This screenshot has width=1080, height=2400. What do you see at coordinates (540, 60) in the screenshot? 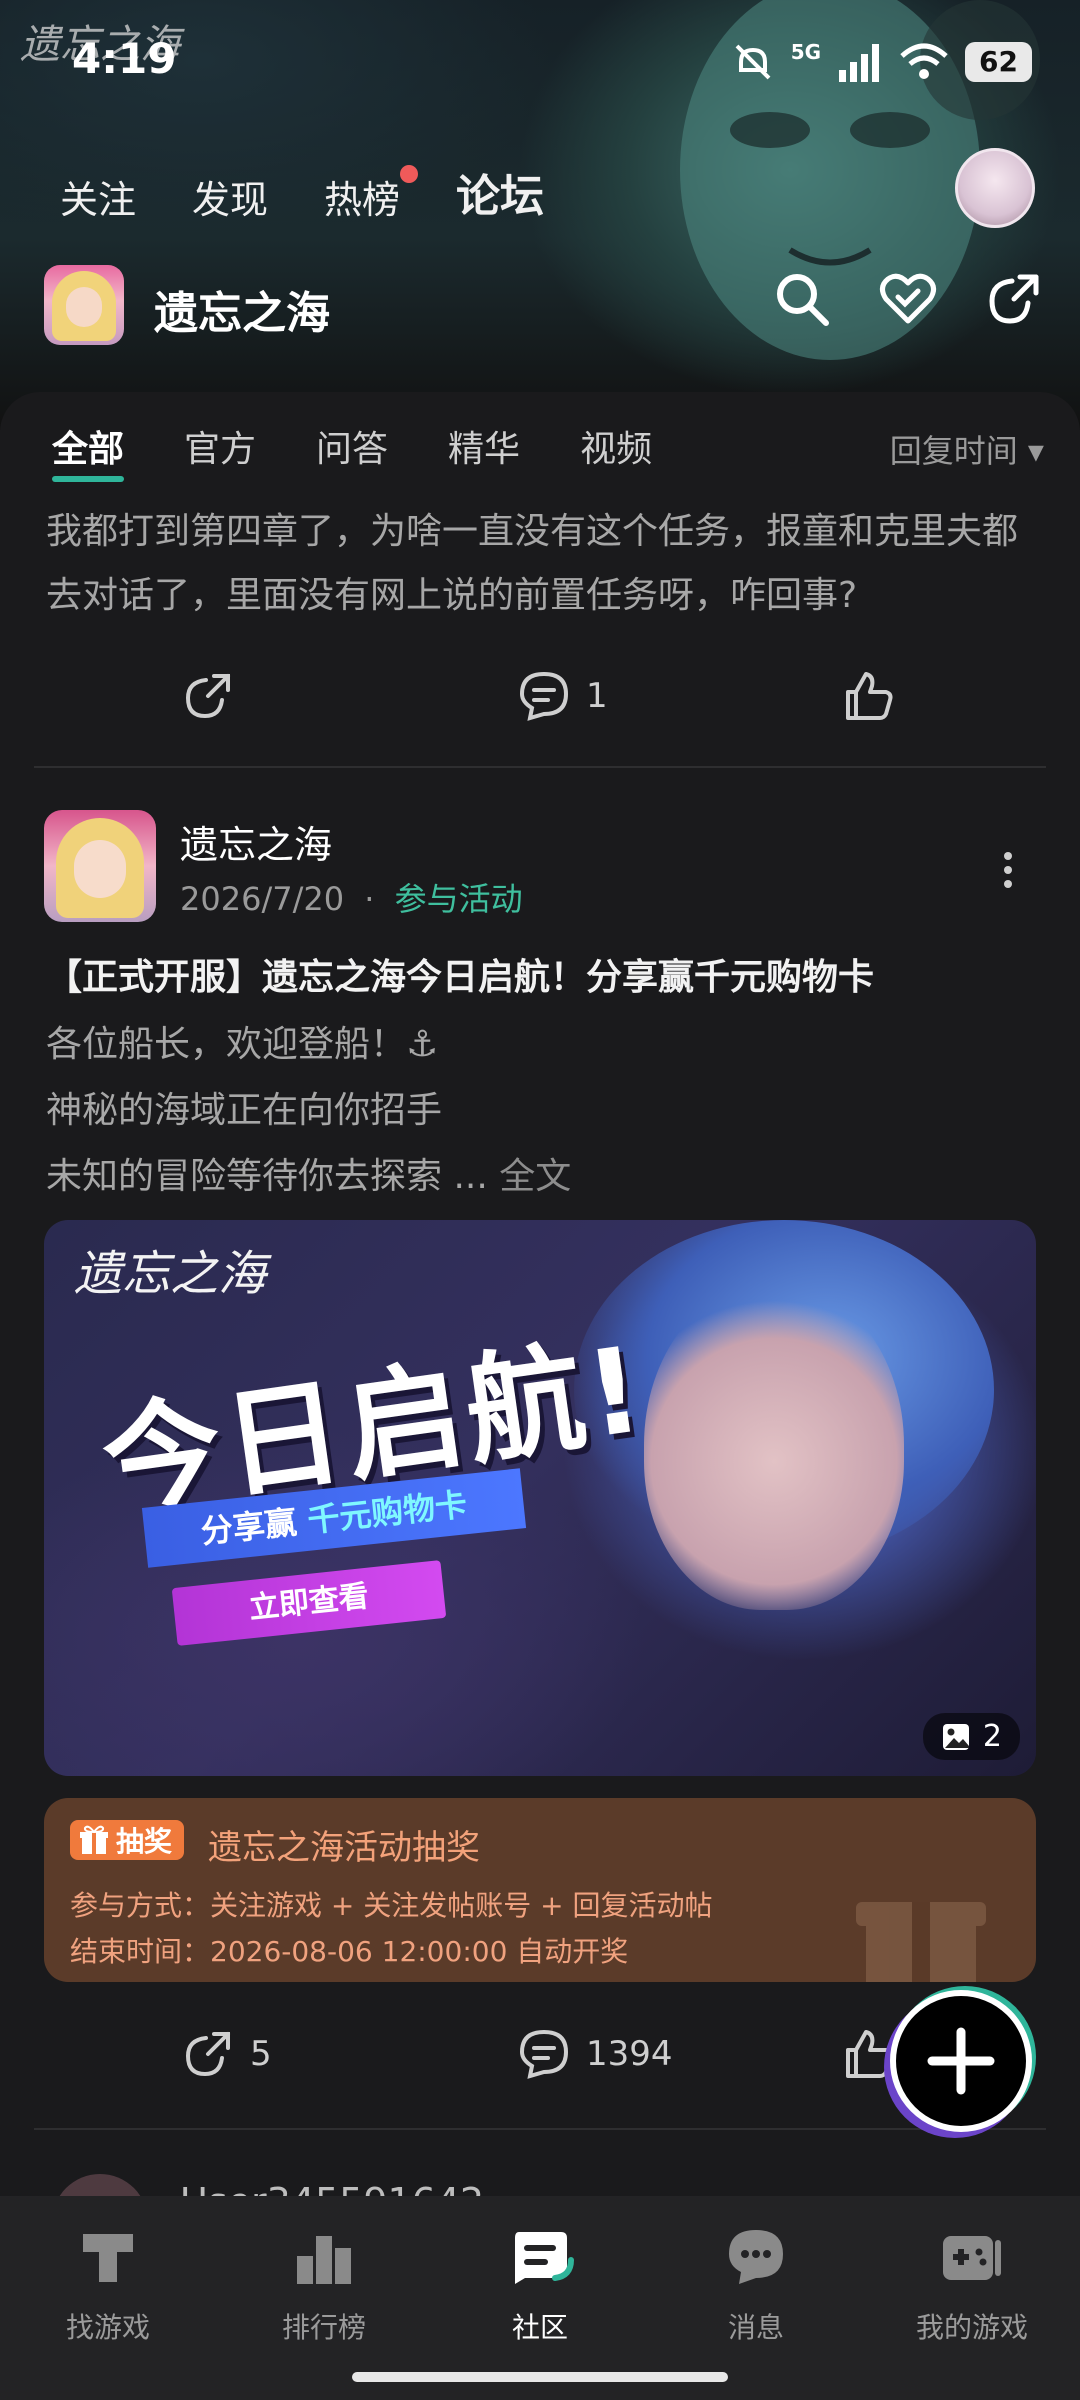
I see `status-bar: 遗忘之海 4:19 5G 62` at bounding box center [540, 60].